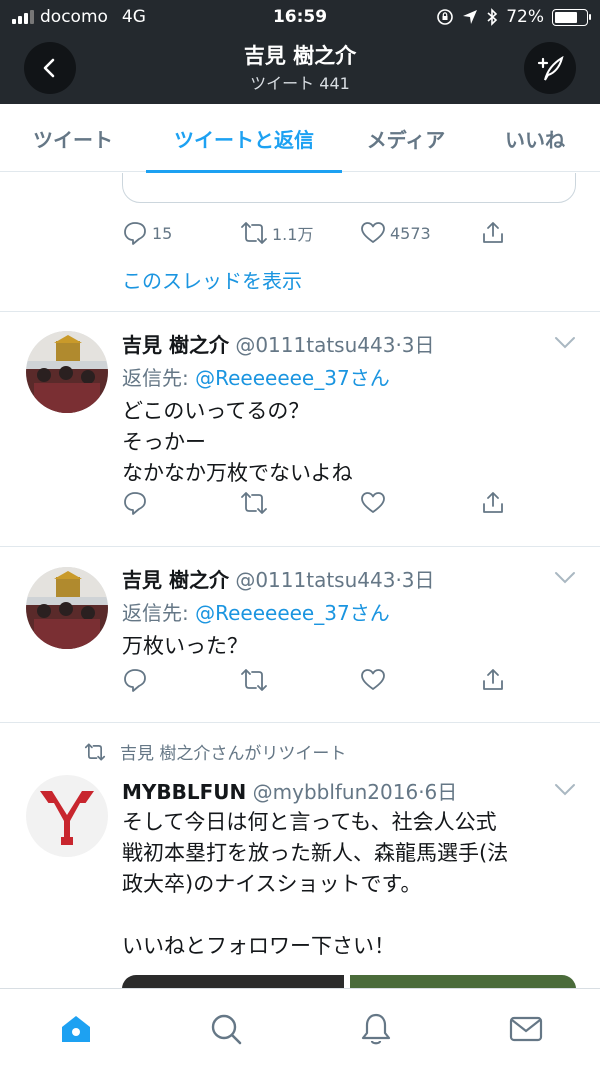  Describe the element at coordinates (237, 442) in the screenshot. I see `tweet-text: どこのいってるの？ そっかー なかなか万枚でないよね` at that location.